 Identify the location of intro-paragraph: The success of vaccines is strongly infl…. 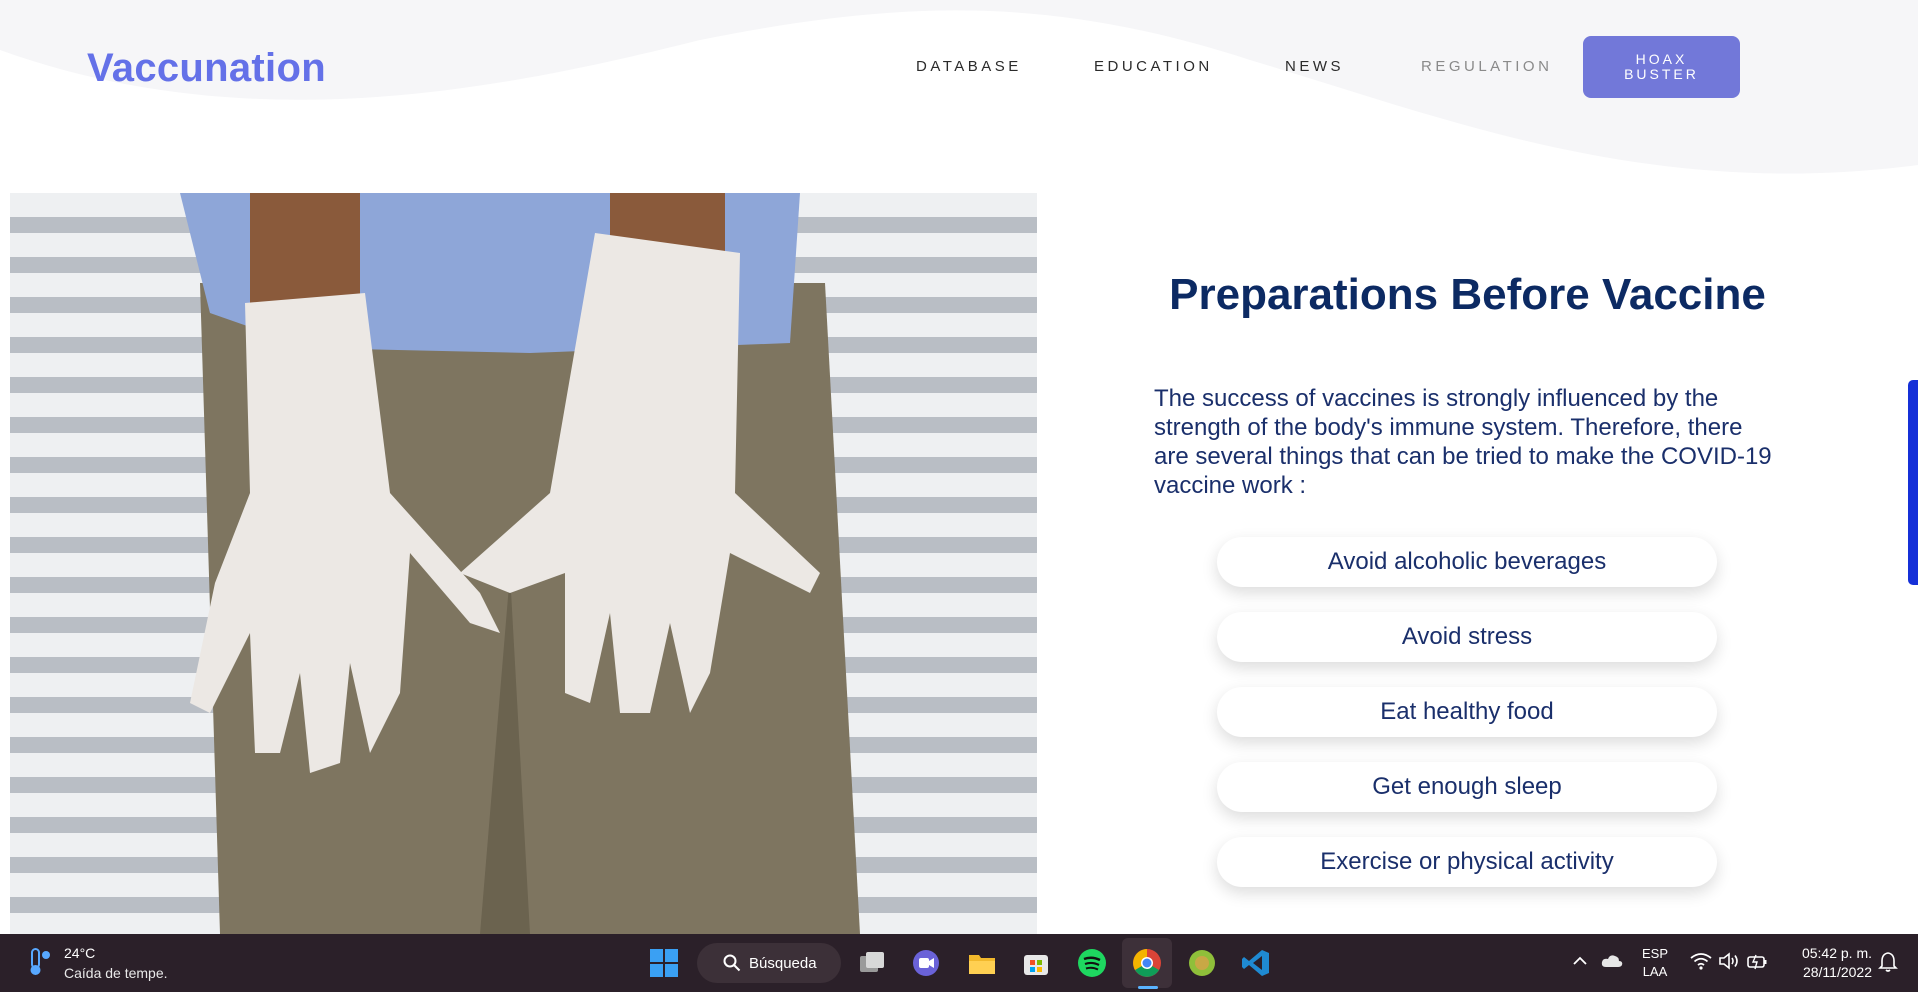
(1463, 442).